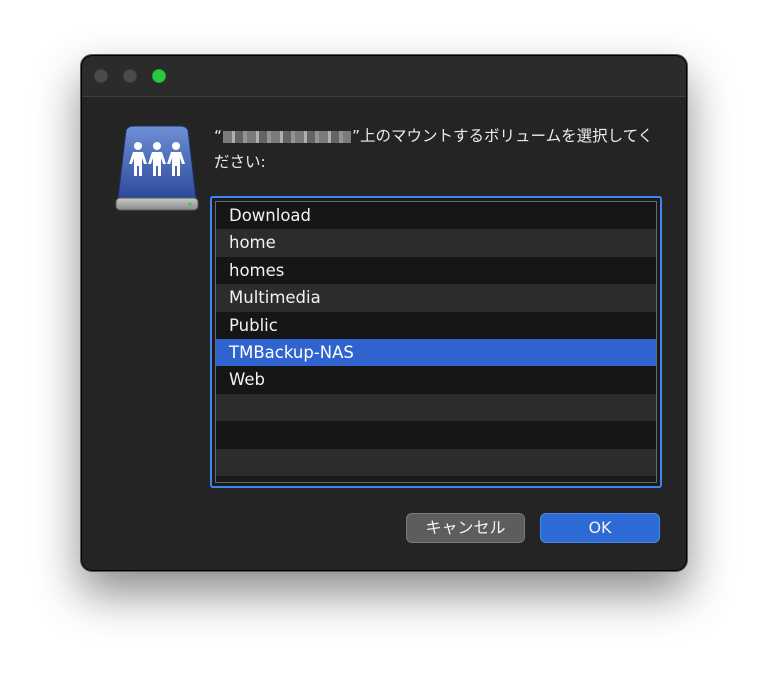  What do you see at coordinates (159, 76) in the screenshot?
I see `zoom-icon` at bounding box center [159, 76].